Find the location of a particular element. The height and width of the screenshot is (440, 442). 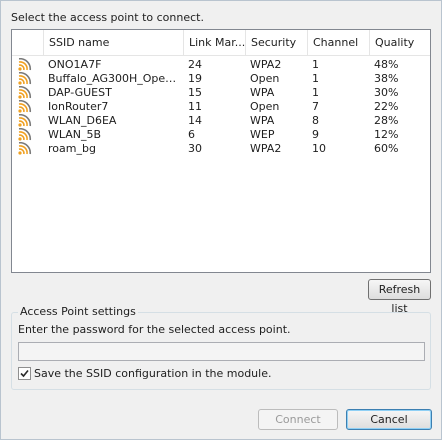

cancel-button: Cancel is located at coordinates (389, 419).